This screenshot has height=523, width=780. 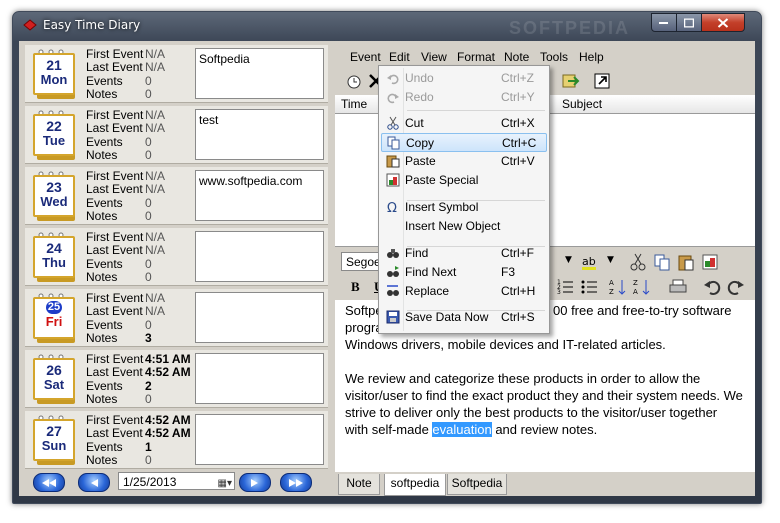 I want to click on menu-item-shortcut: Ctrl+Y, so click(x=518, y=97).